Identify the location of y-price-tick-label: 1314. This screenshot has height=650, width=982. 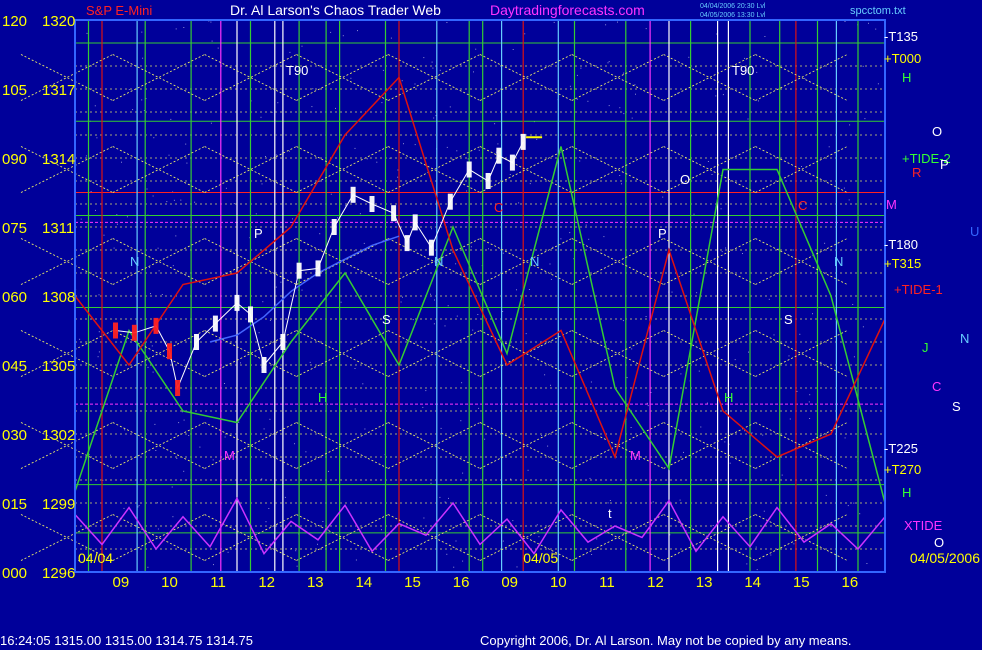
(58, 159).